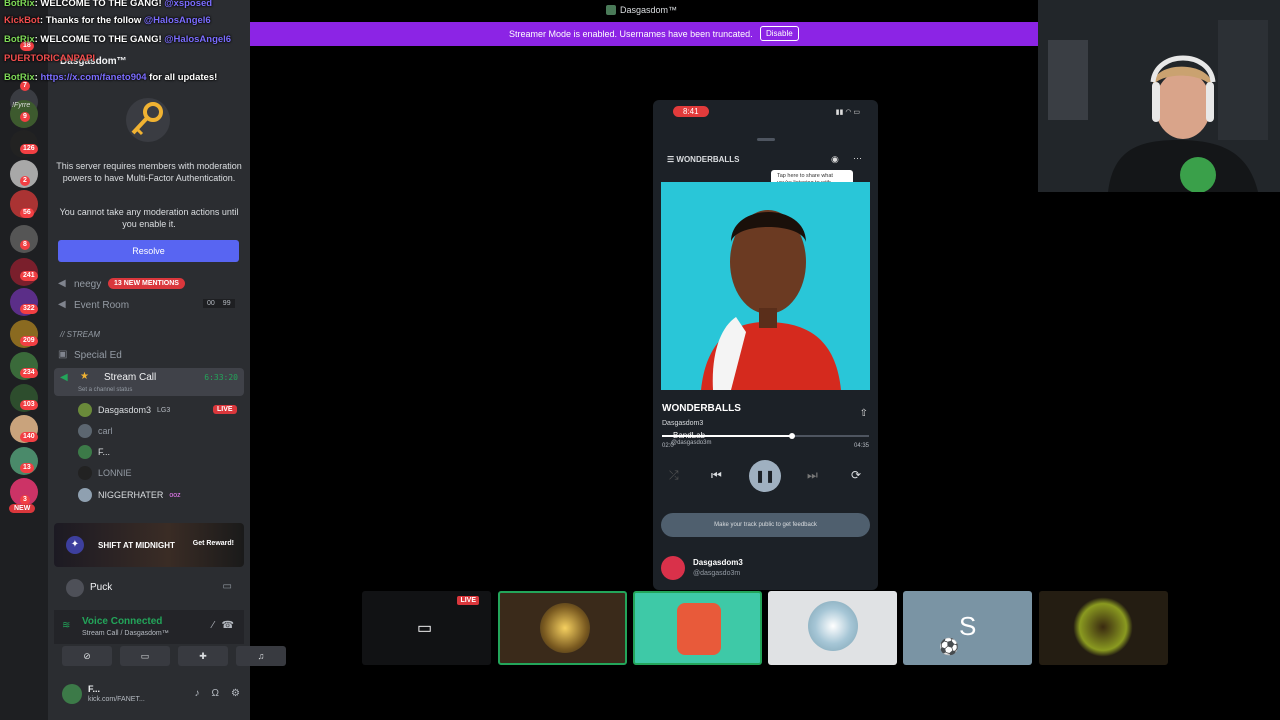  What do you see at coordinates (779, 33) in the screenshot?
I see `disable-button: Disable` at bounding box center [779, 33].